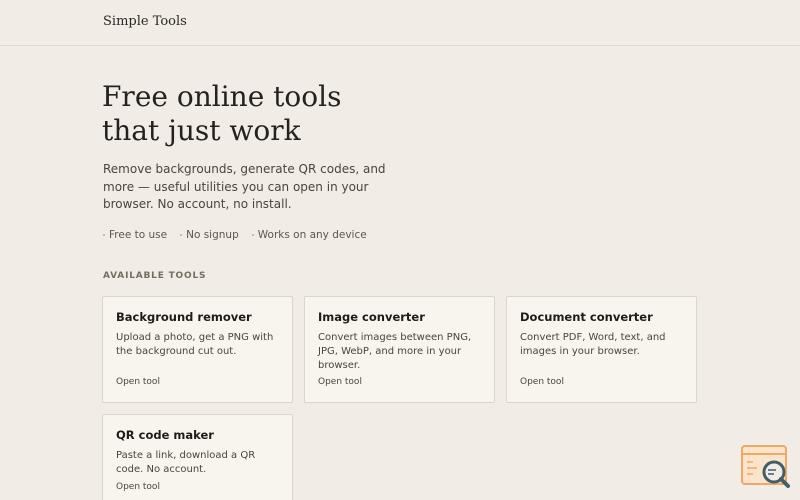  What do you see at coordinates (586, 317) in the screenshot?
I see `card-title: Document converter` at bounding box center [586, 317].